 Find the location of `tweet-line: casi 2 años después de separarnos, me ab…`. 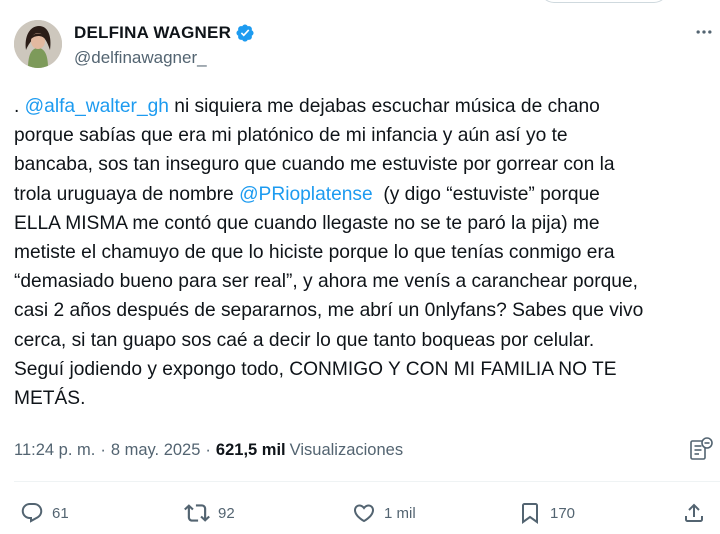

tweet-line: casi 2 años después de separarnos, me ab… is located at coordinates (364, 310).